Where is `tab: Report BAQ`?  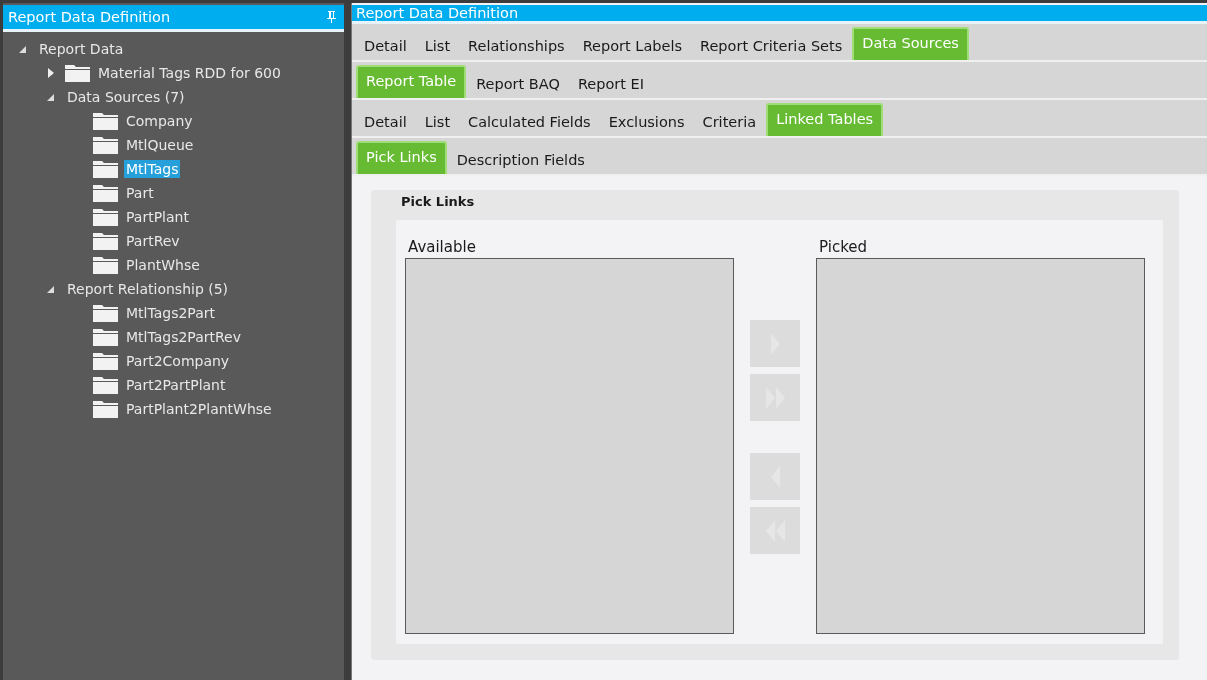
tab: Report BAQ is located at coordinates (518, 83).